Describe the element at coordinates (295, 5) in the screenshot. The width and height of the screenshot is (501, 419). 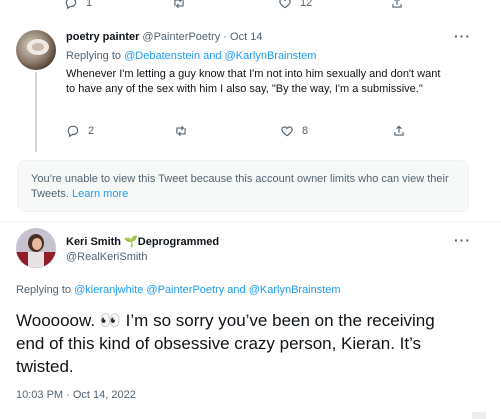
I see `like-button: 12` at that location.